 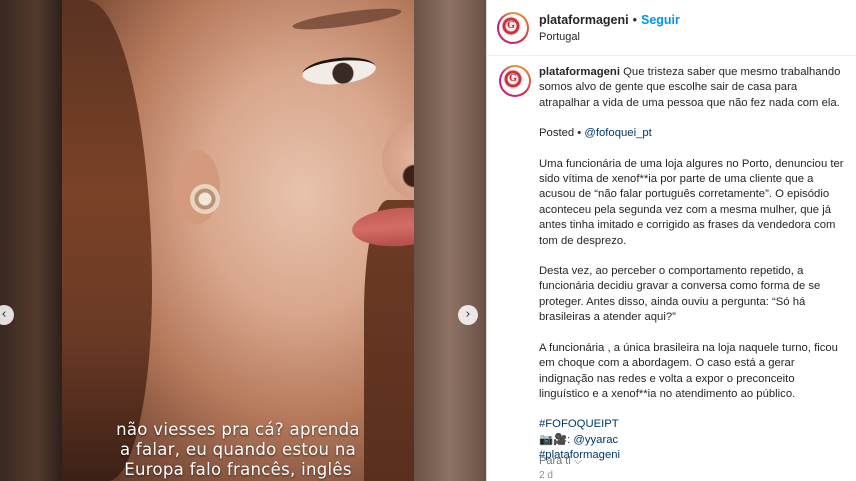 What do you see at coordinates (560, 461) in the screenshot?
I see `for-you-dropdown: Para ti ⌵` at bounding box center [560, 461].